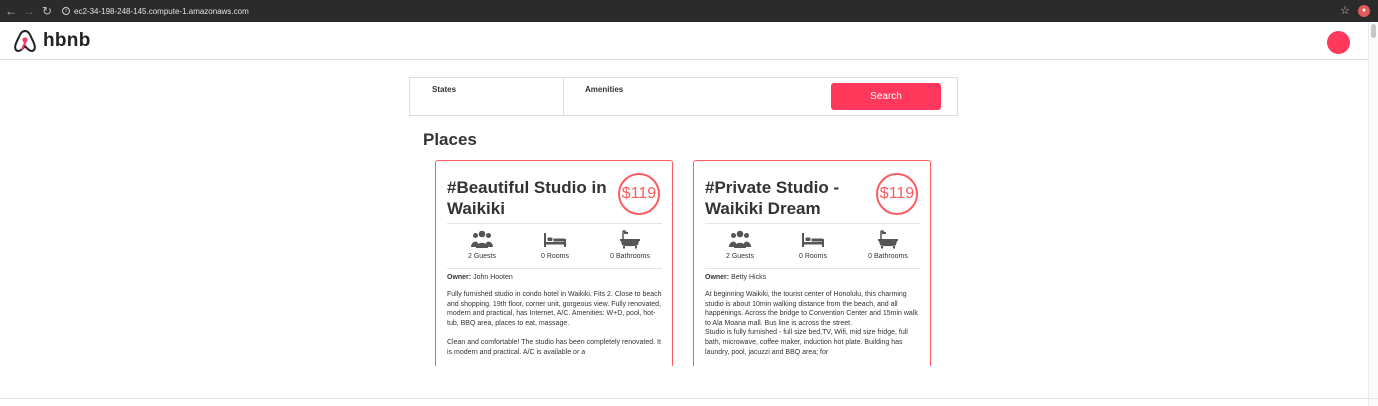 The image size is (1378, 406). Describe the element at coordinates (493, 277) in the screenshot. I see `owner-name: John Hooten` at that location.